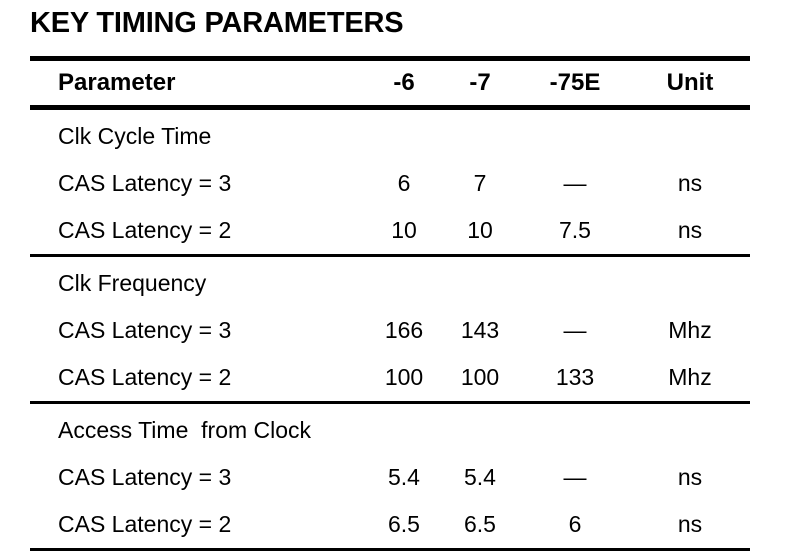 Image resolution: width=797 pixels, height=551 pixels. Describe the element at coordinates (390, 136) in the screenshot. I see `group-row-clk-cycle-time: Clk Cycle Time` at that location.